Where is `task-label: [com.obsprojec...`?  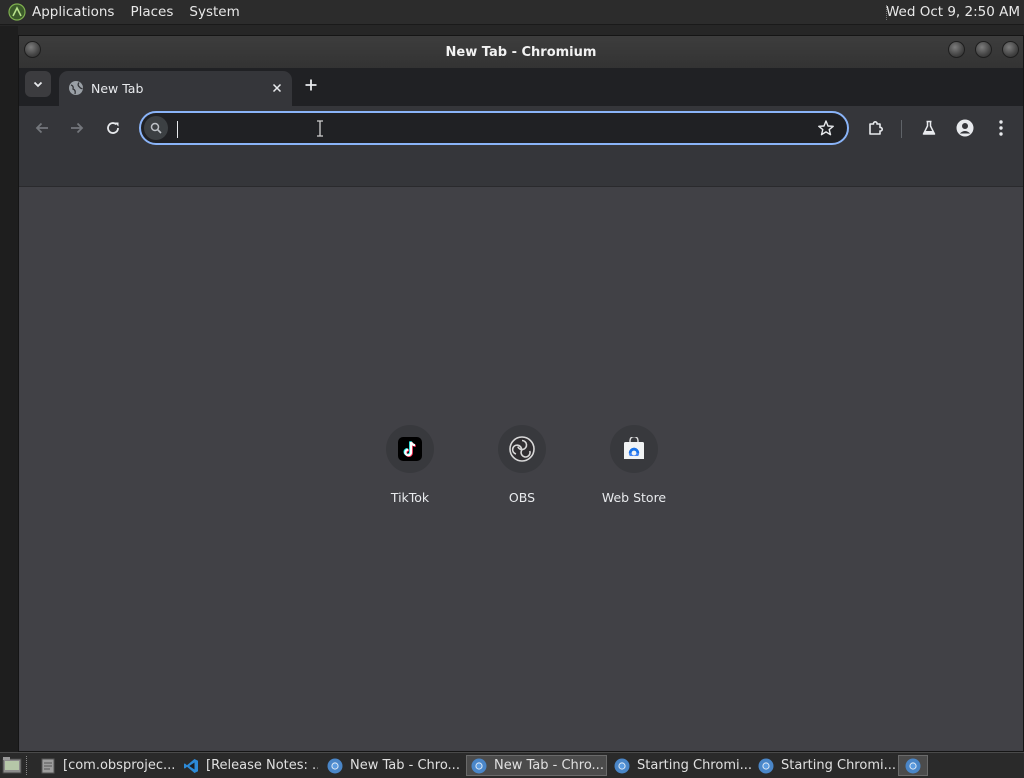
task-label: [com.obsprojec... is located at coordinates (118, 765).